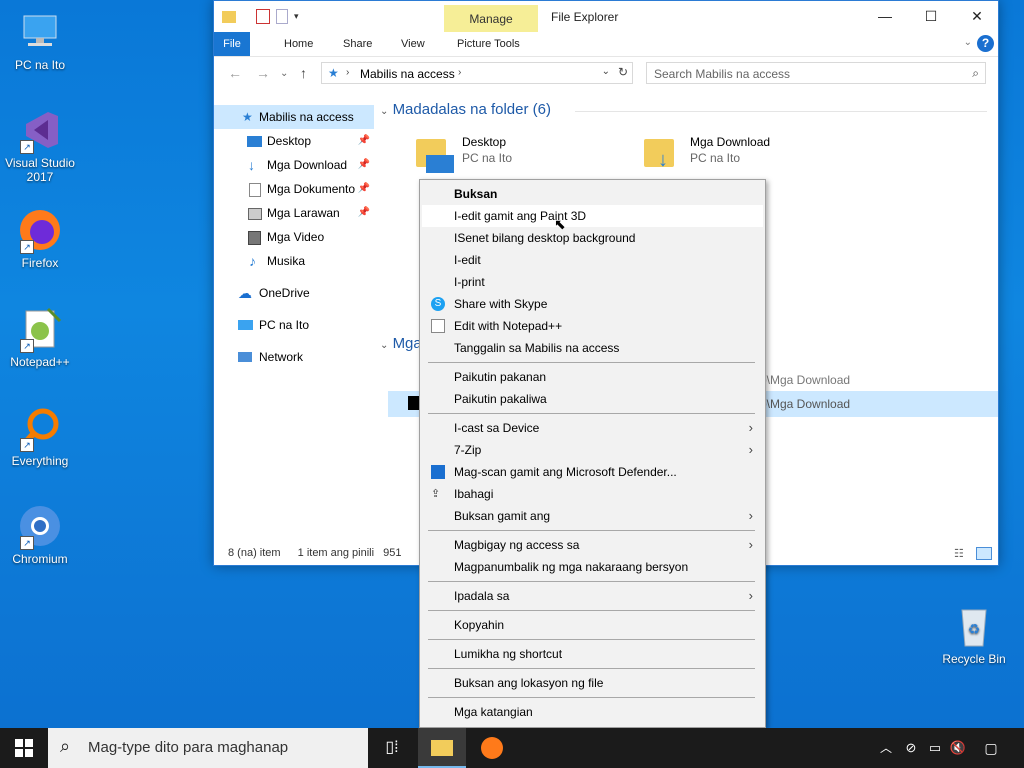  What do you see at coordinates (294, 117) in the screenshot?
I see `nav-item-quick-access: ★ Mabilis na access` at bounding box center [294, 117].